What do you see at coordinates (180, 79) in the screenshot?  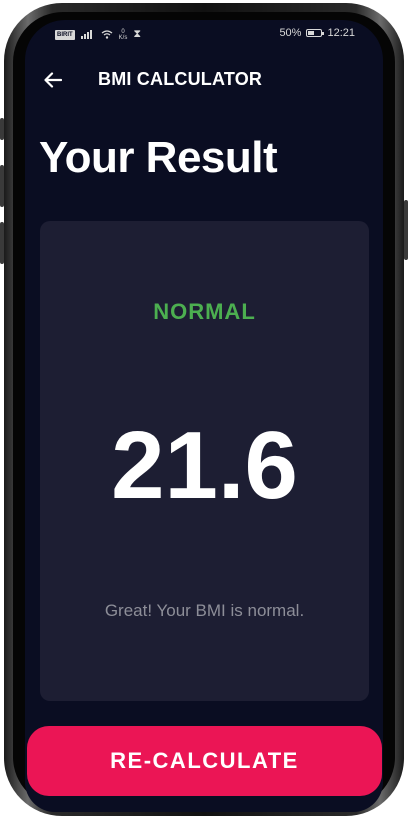 I see `app-bar-title: BMI CALCULATOR` at bounding box center [180, 79].